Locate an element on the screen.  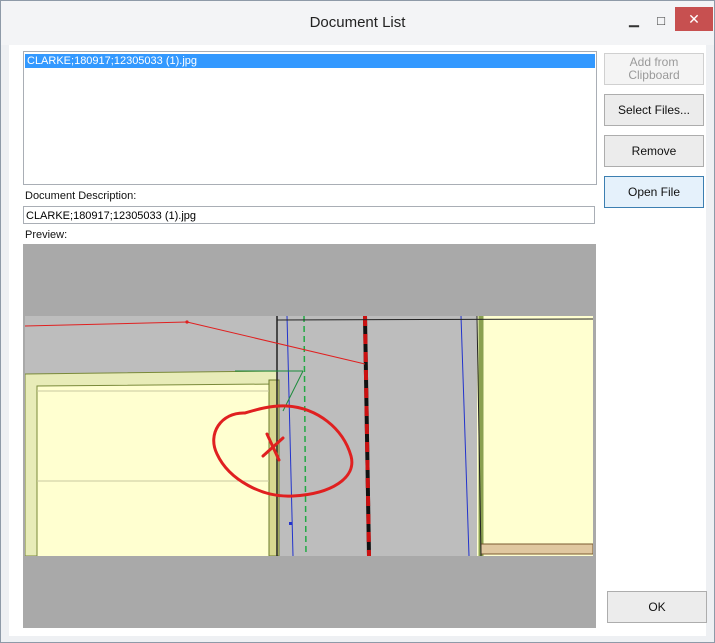
description-input: CLARKE;180917;12305033 (1).jpg is located at coordinates (309, 215).